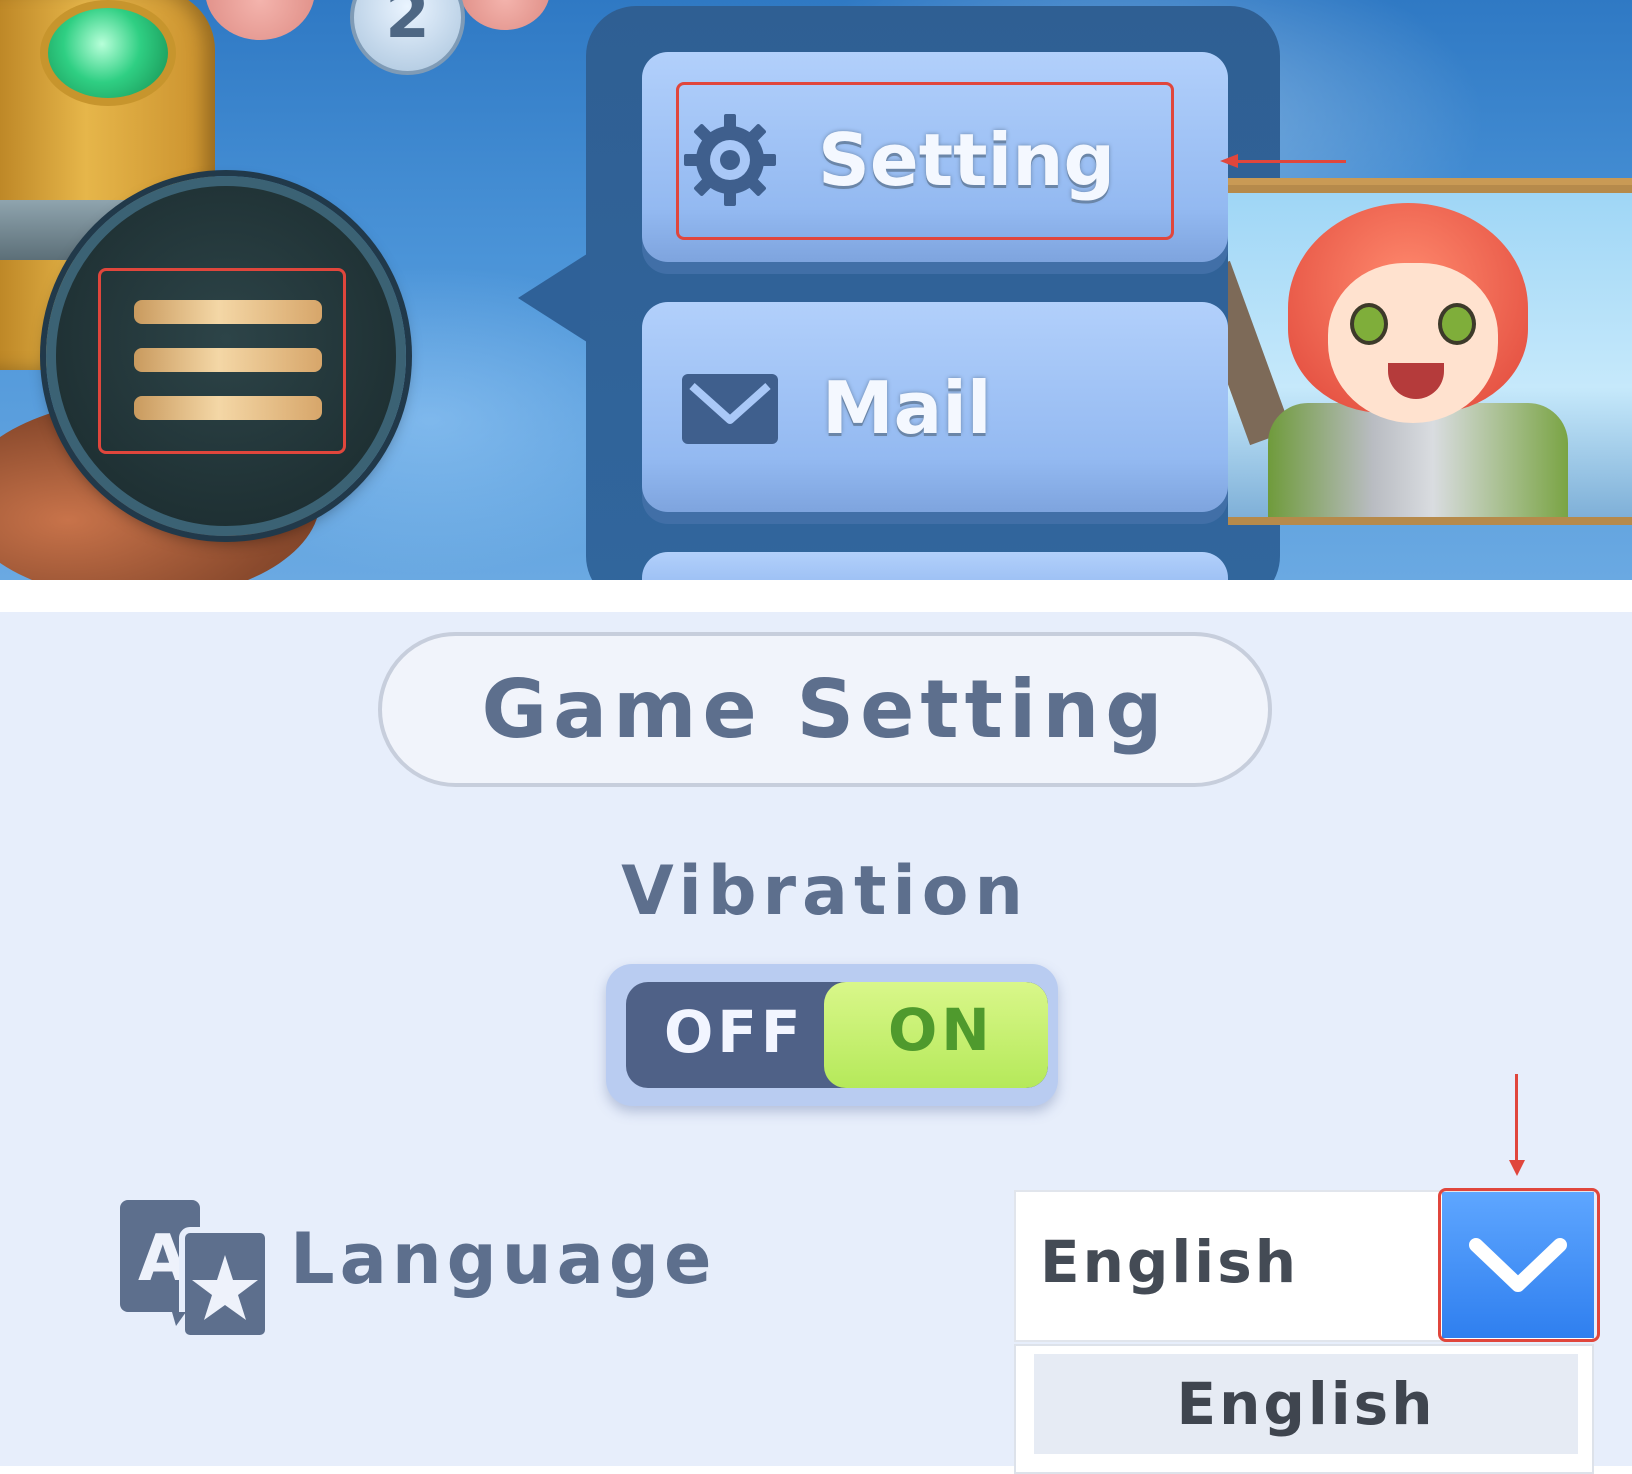 The width and height of the screenshot is (1632, 1474). Describe the element at coordinates (1519, 1265) in the screenshot. I see `highlight-box-dropdown` at that location.